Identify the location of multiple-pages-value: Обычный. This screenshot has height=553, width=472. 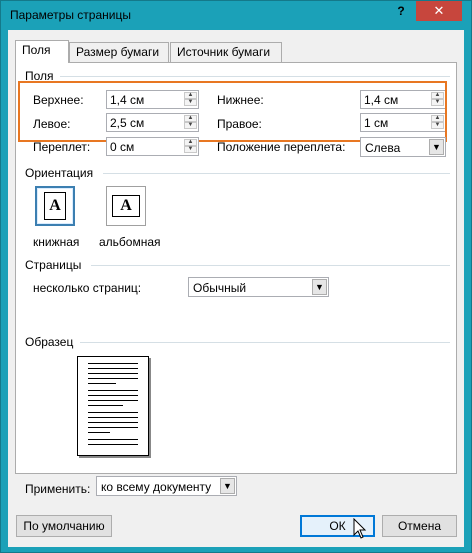
(220, 288).